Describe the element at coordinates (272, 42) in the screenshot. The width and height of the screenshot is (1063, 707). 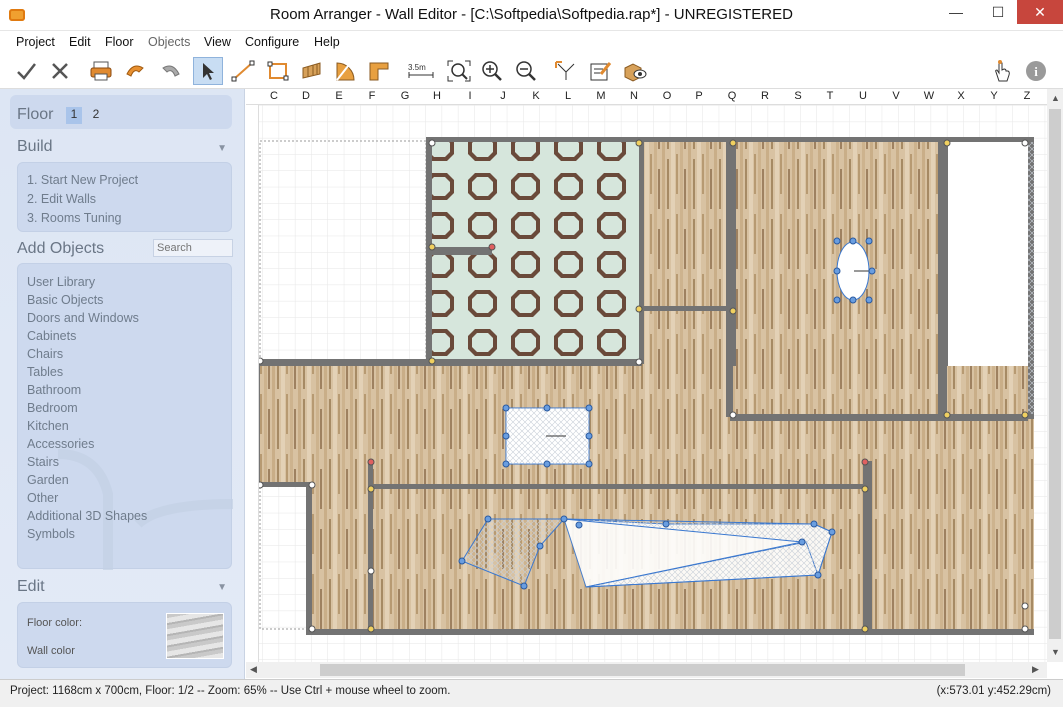
I see `menu-configure: Configure` at that location.